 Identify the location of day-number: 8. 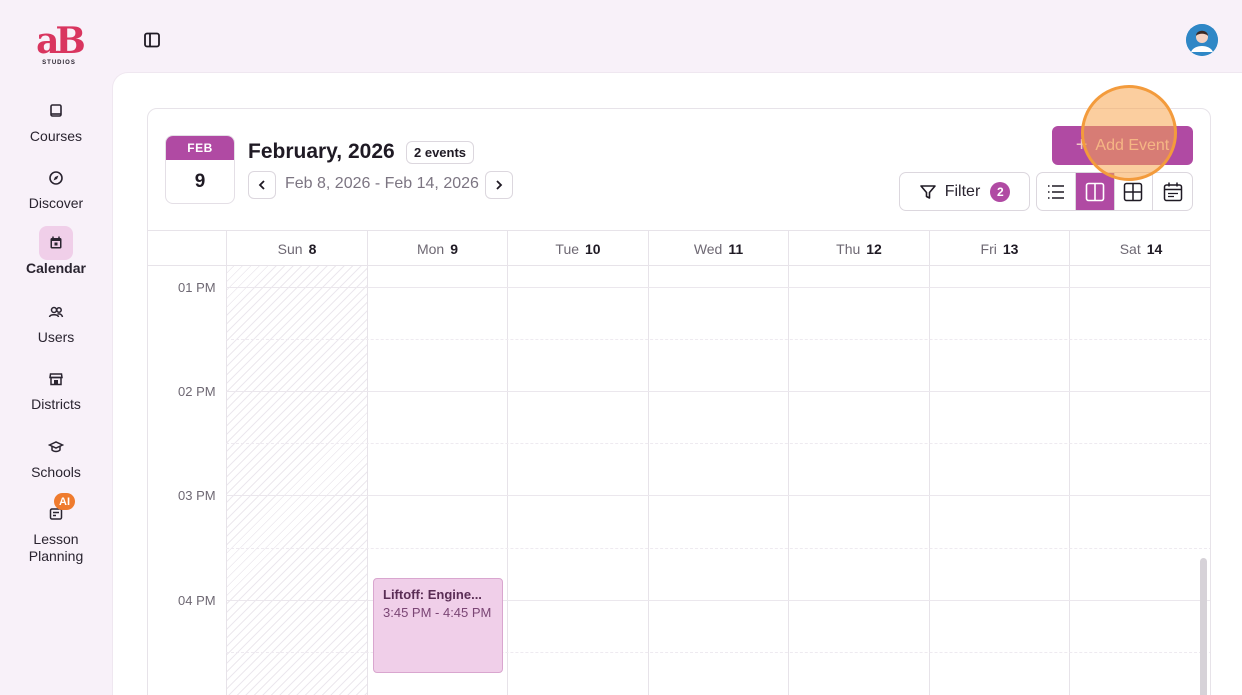
(312, 248).